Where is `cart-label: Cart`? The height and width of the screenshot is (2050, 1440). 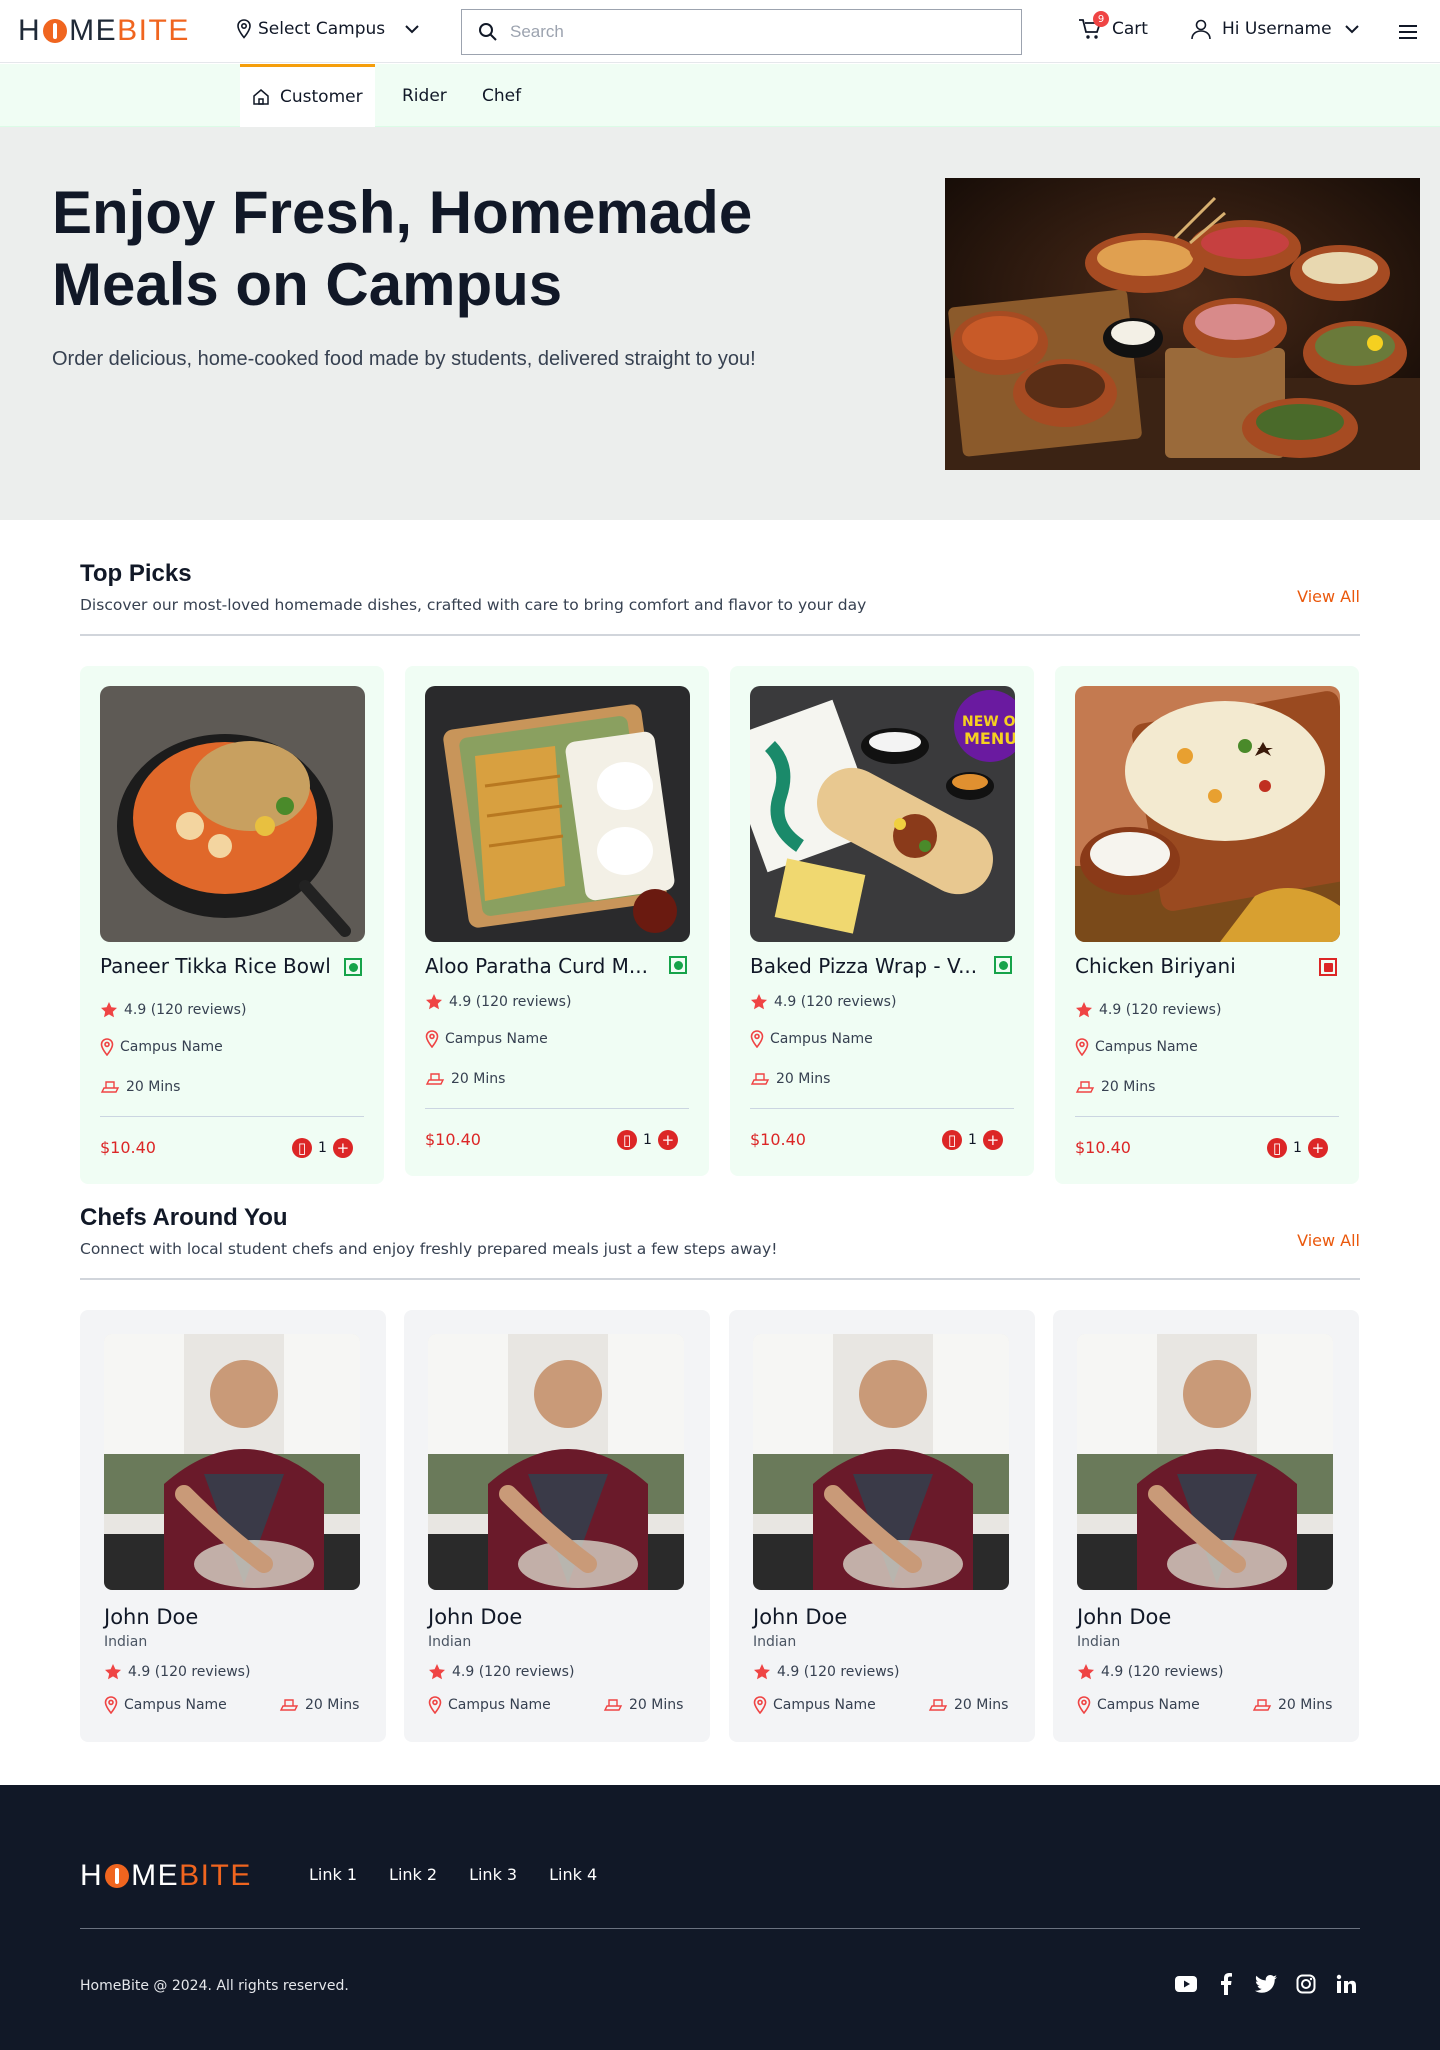 cart-label: Cart is located at coordinates (1130, 29).